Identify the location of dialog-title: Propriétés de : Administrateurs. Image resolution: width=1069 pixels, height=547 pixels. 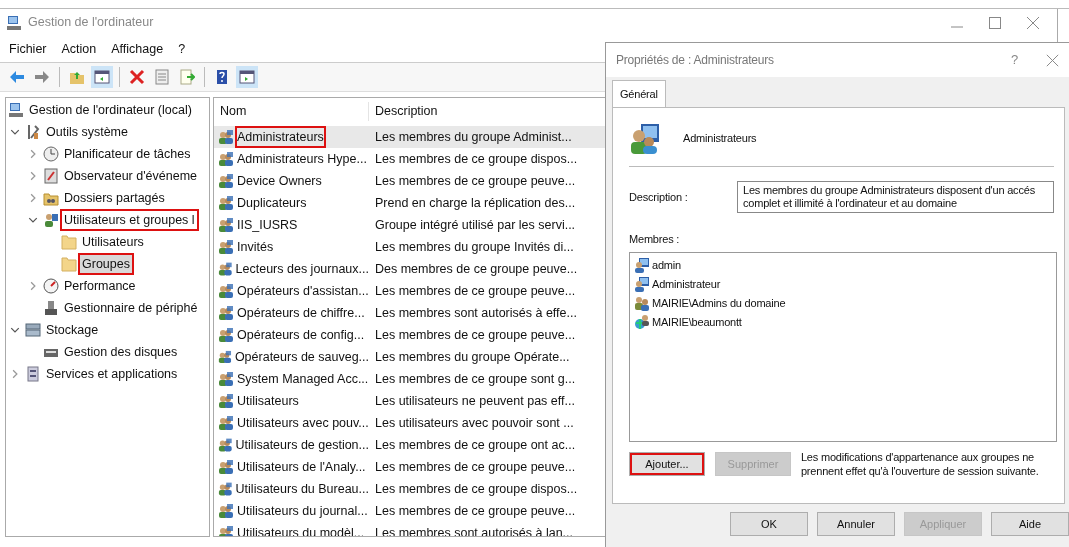
(695, 60).